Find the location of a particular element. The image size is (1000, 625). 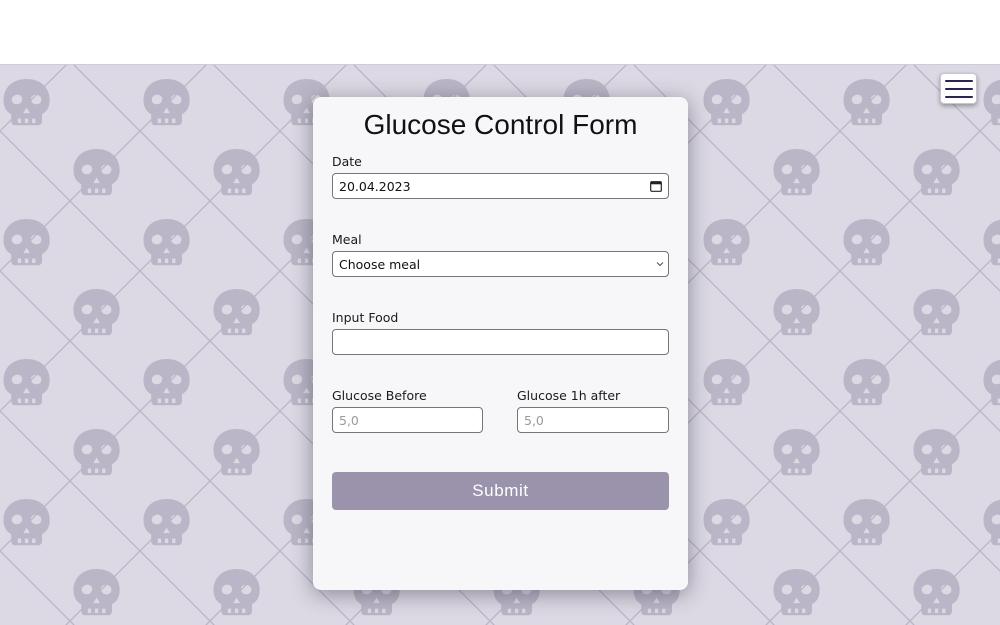

hamburger-menu-icon is located at coordinates (958, 80).